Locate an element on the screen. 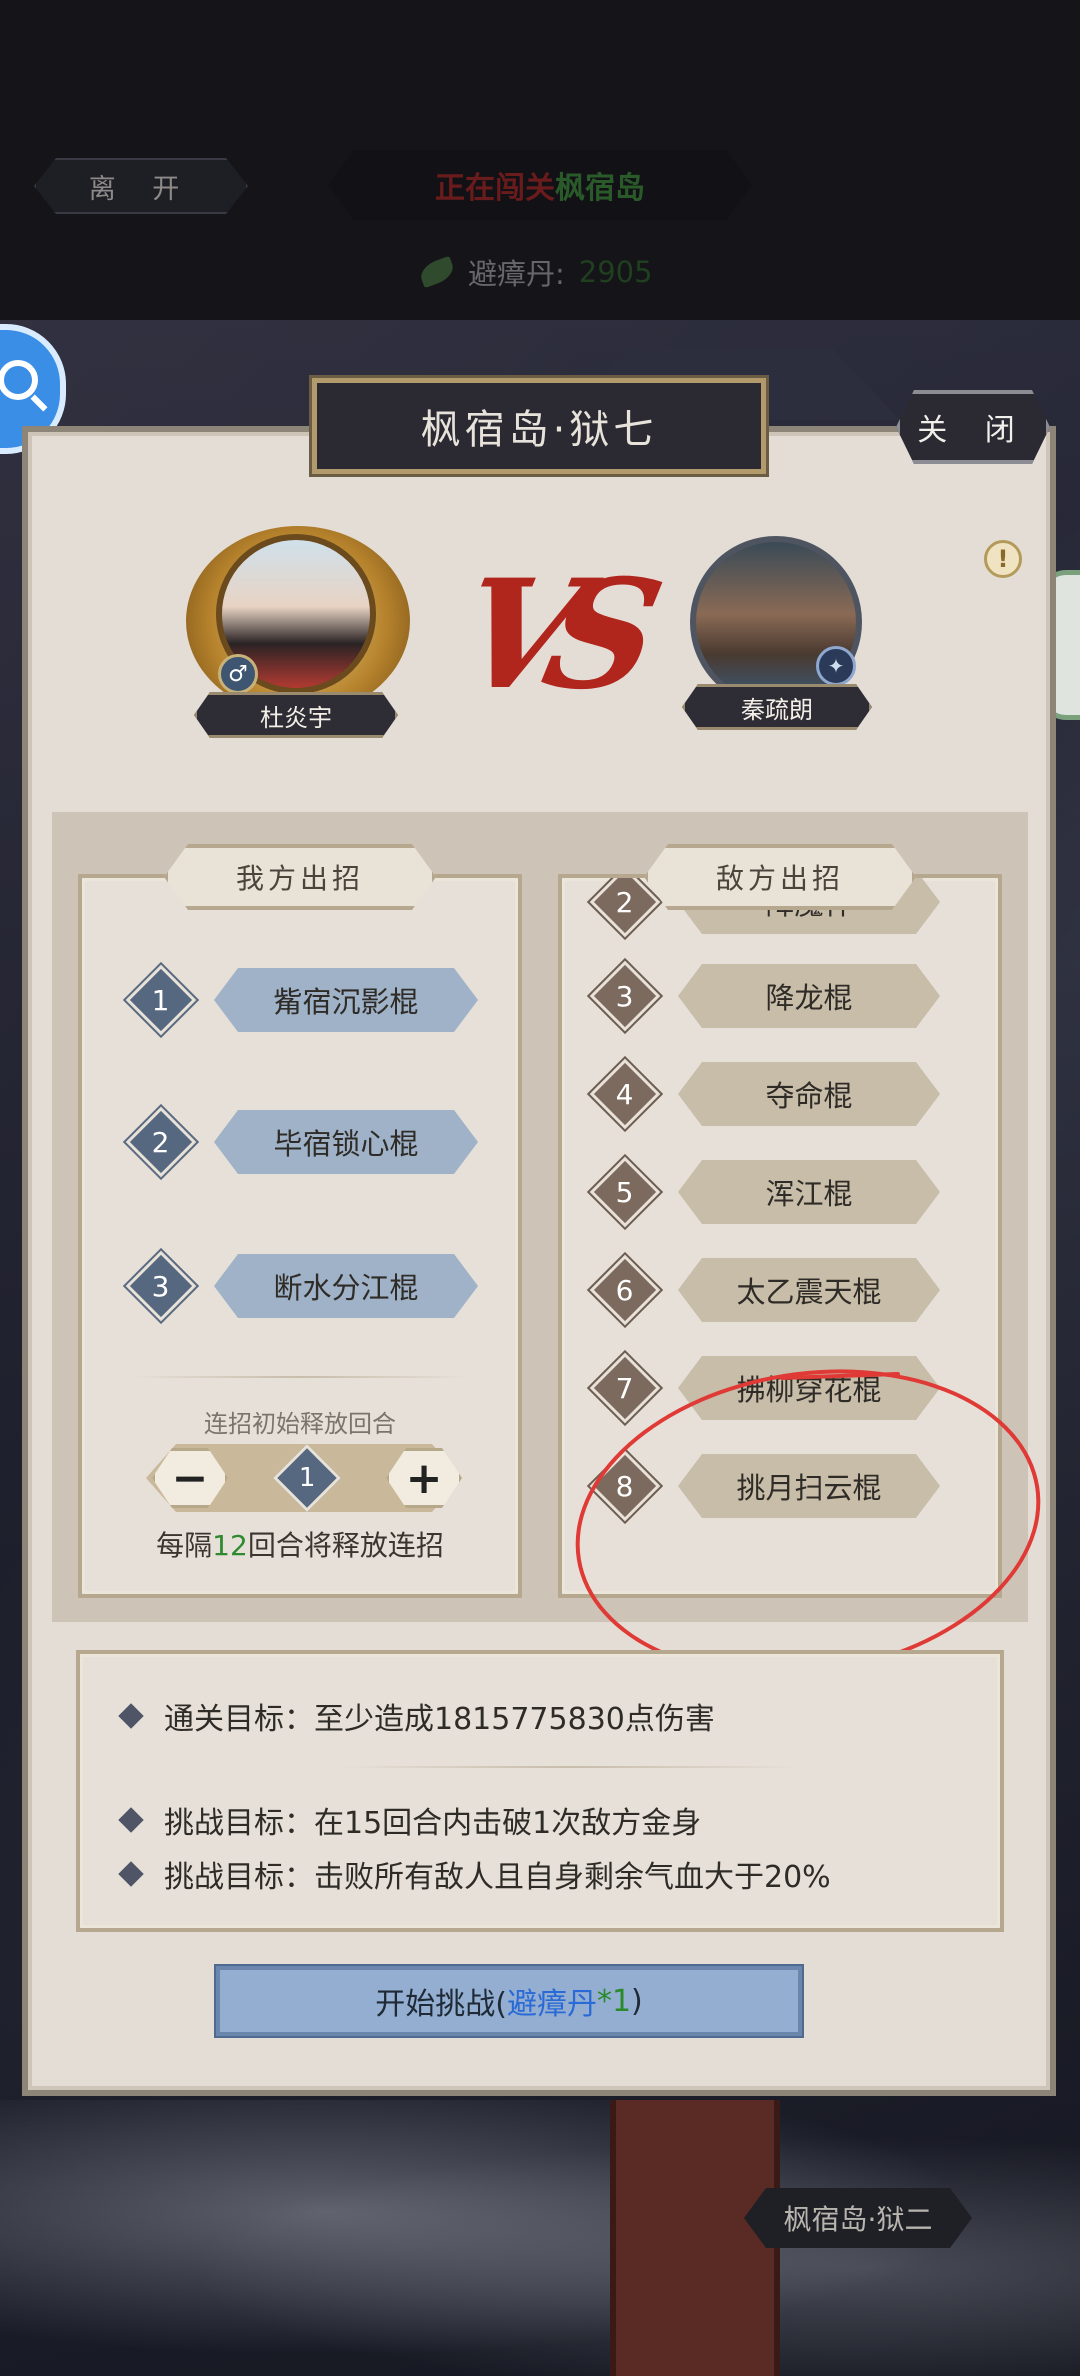  search-icon is located at coordinates (19, 380).